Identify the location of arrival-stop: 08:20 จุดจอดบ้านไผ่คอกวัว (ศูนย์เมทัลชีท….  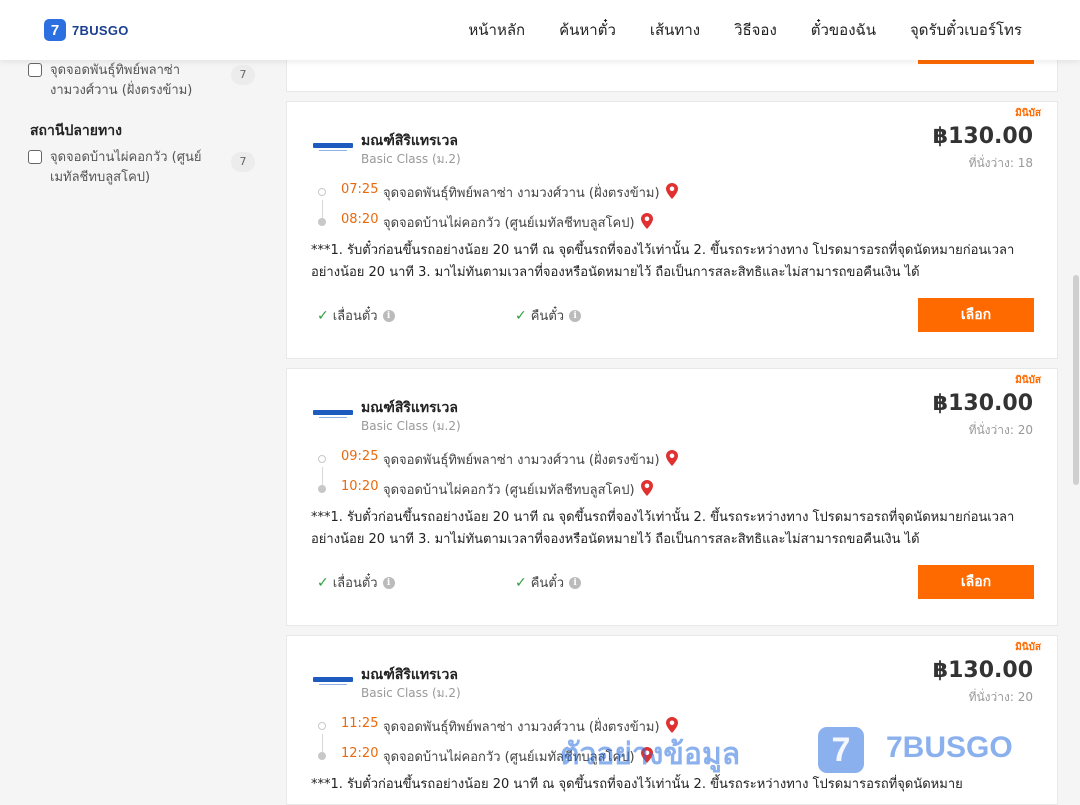
(611, 222).